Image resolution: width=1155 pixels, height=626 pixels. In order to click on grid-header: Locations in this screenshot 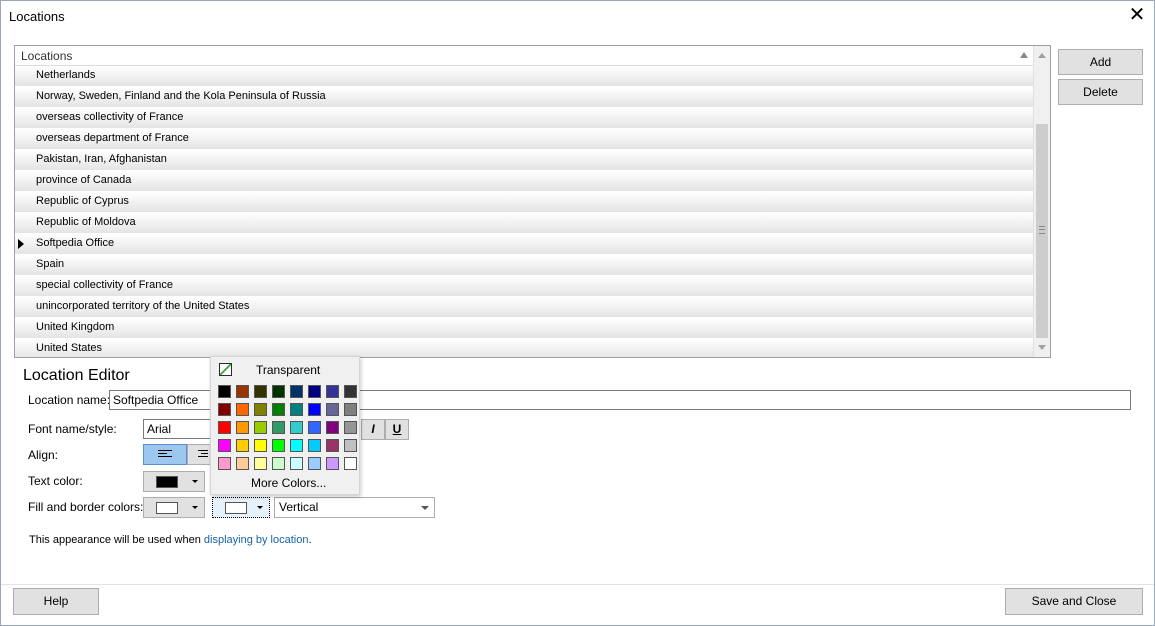, I will do `click(524, 56)`.